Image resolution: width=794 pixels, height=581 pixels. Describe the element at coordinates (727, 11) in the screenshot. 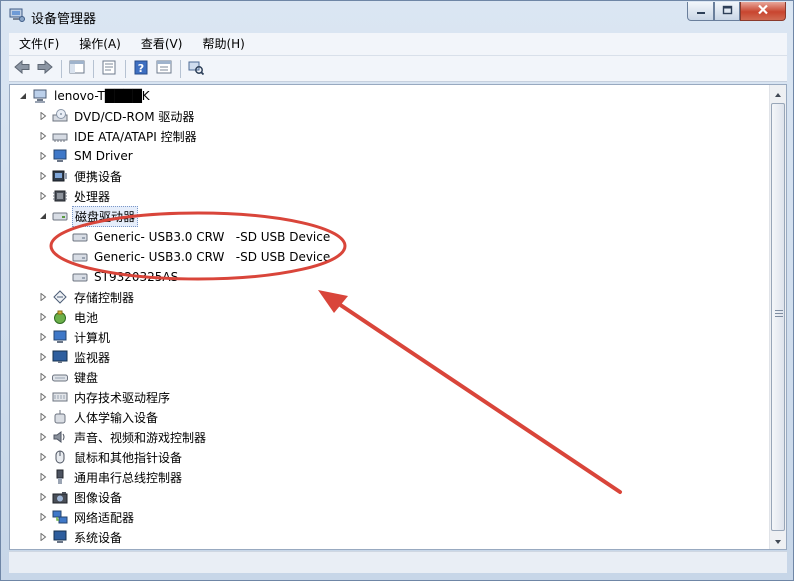

I see `maximize-button` at that location.